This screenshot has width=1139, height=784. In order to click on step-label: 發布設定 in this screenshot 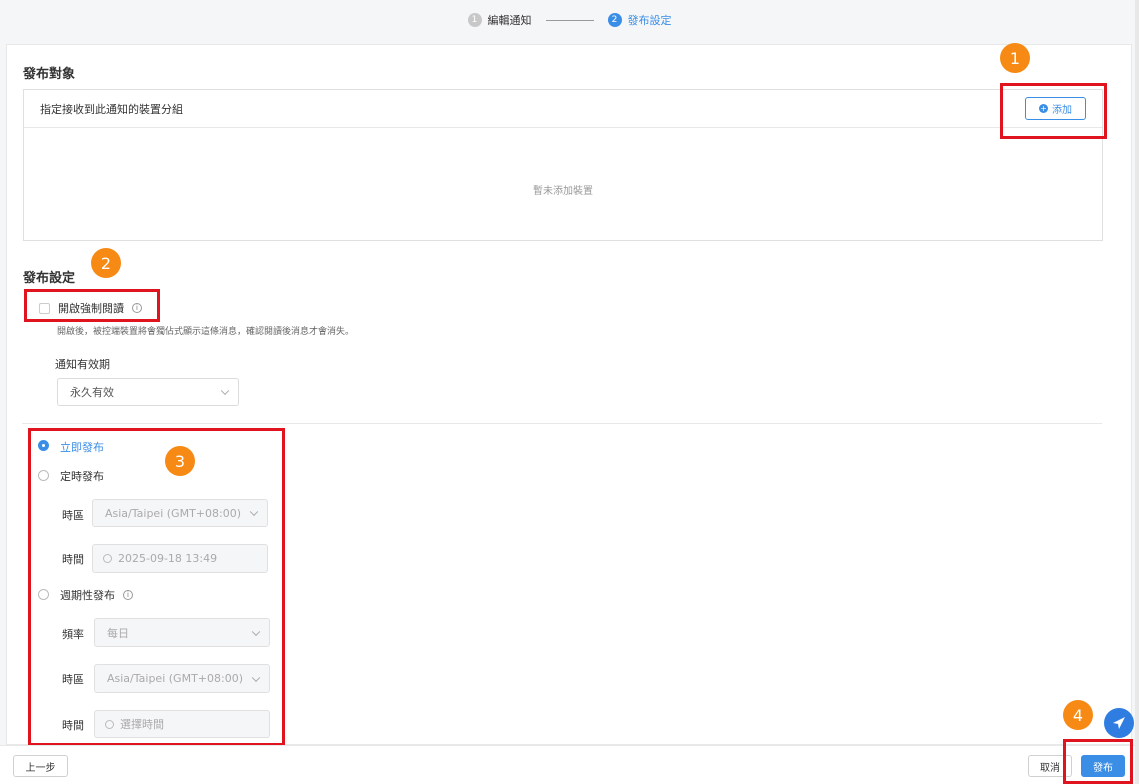, I will do `click(649, 20)`.